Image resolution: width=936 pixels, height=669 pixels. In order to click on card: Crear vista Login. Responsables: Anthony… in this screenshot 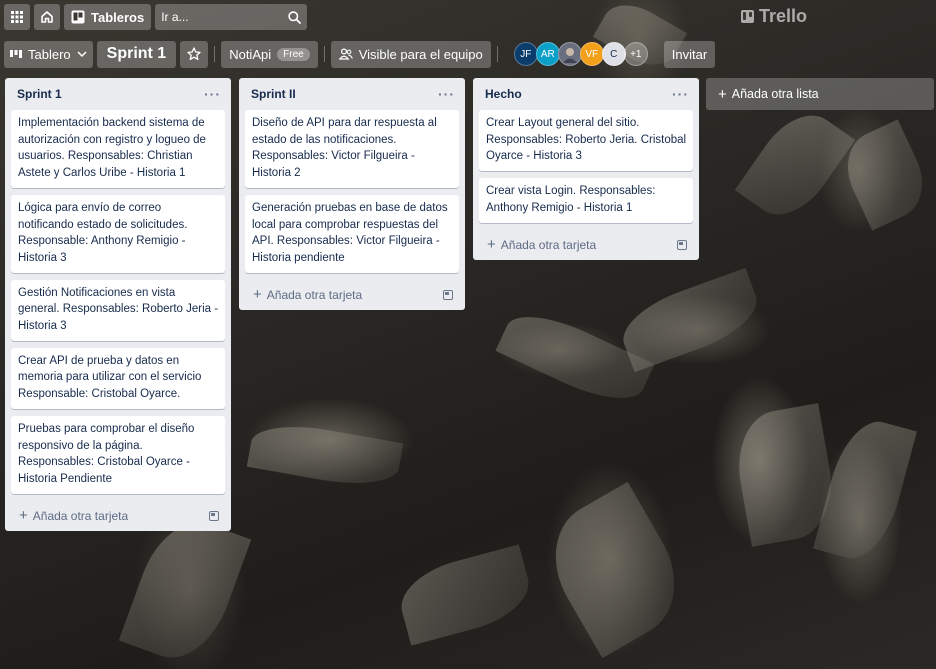, I will do `click(586, 200)`.